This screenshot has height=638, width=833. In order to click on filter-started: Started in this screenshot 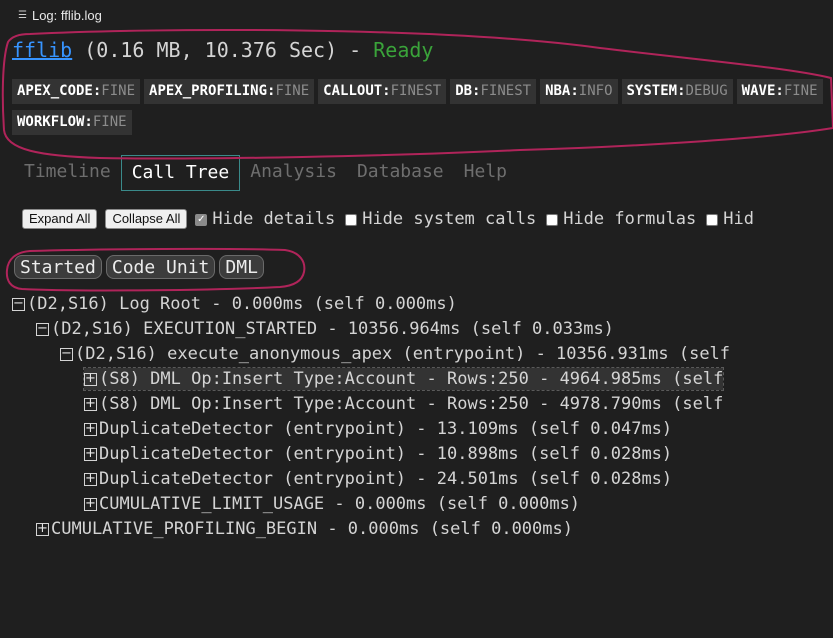, I will do `click(58, 267)`.